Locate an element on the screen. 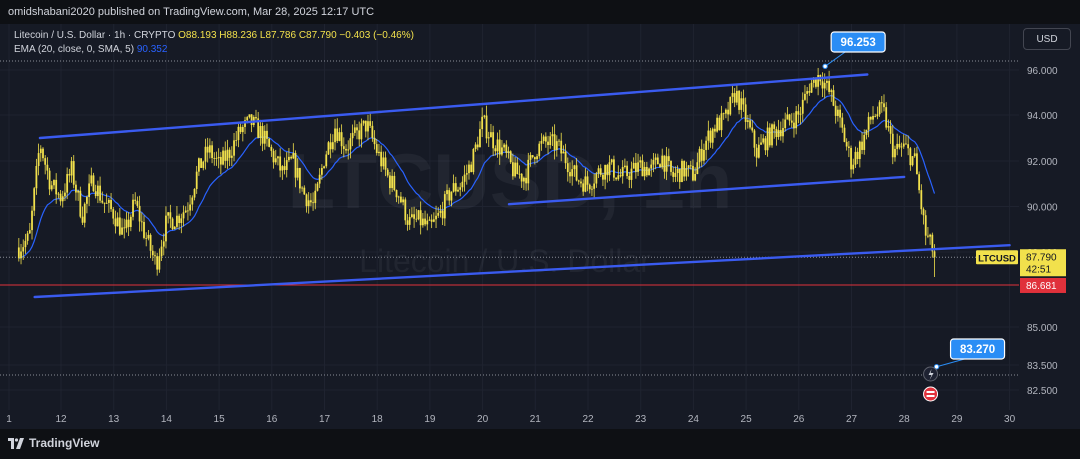 The image size is (1080, 459). event-icons is located at coordinates (931, 384).